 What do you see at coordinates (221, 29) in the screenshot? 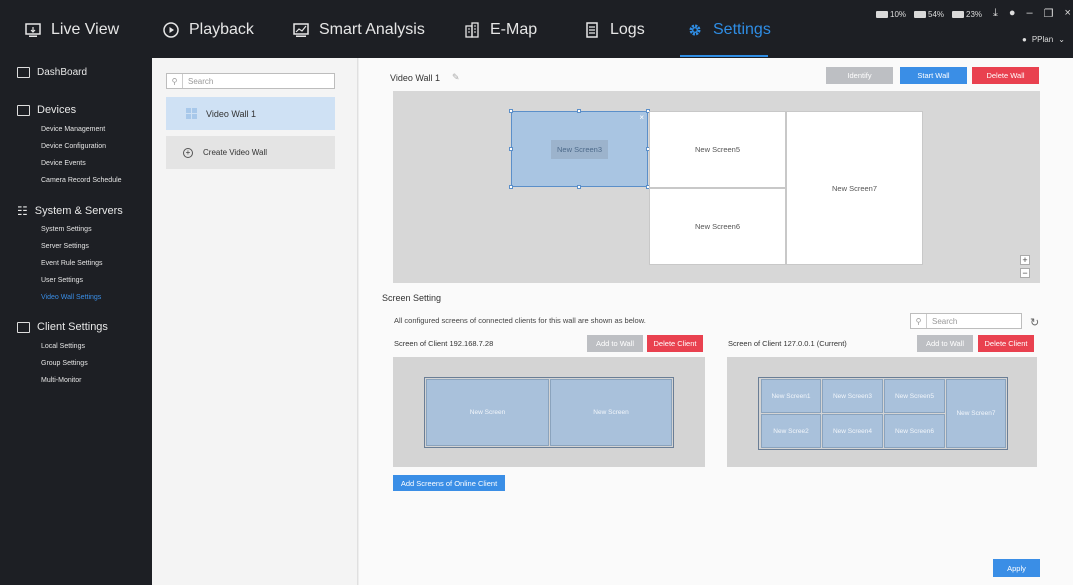
I see `tab-label: Playback` at bounding box center [221, 29].